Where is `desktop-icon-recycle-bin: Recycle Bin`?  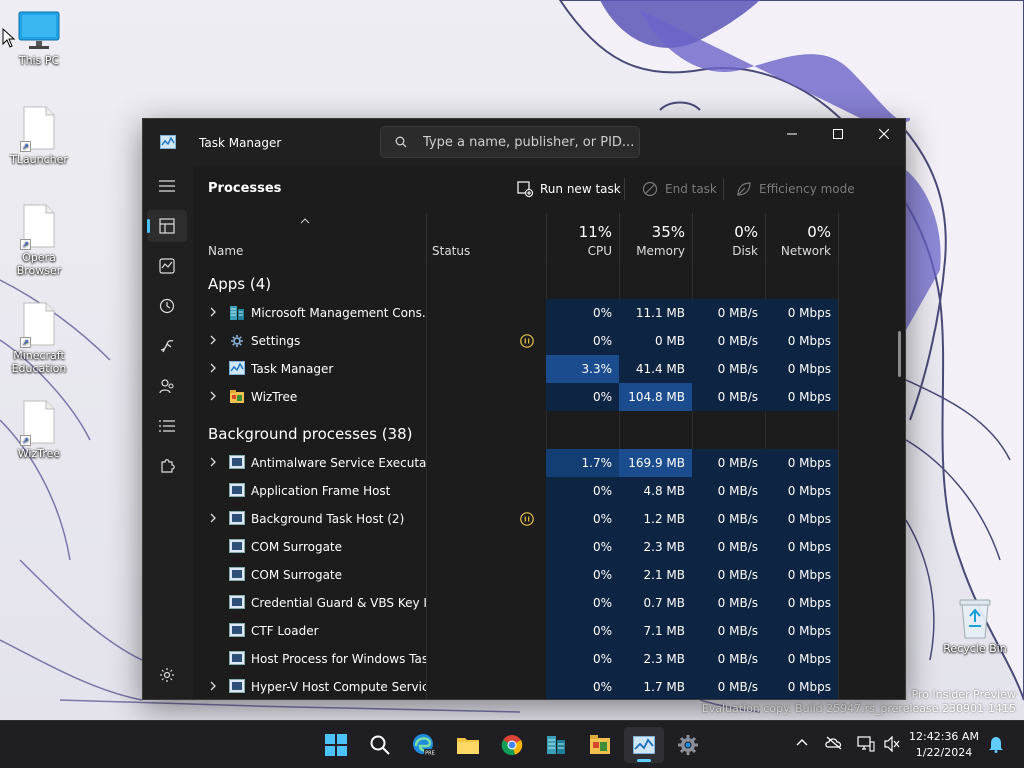
desktop-icon-recycle-bin: Recycle Bin is located at coordinates (975, 625).